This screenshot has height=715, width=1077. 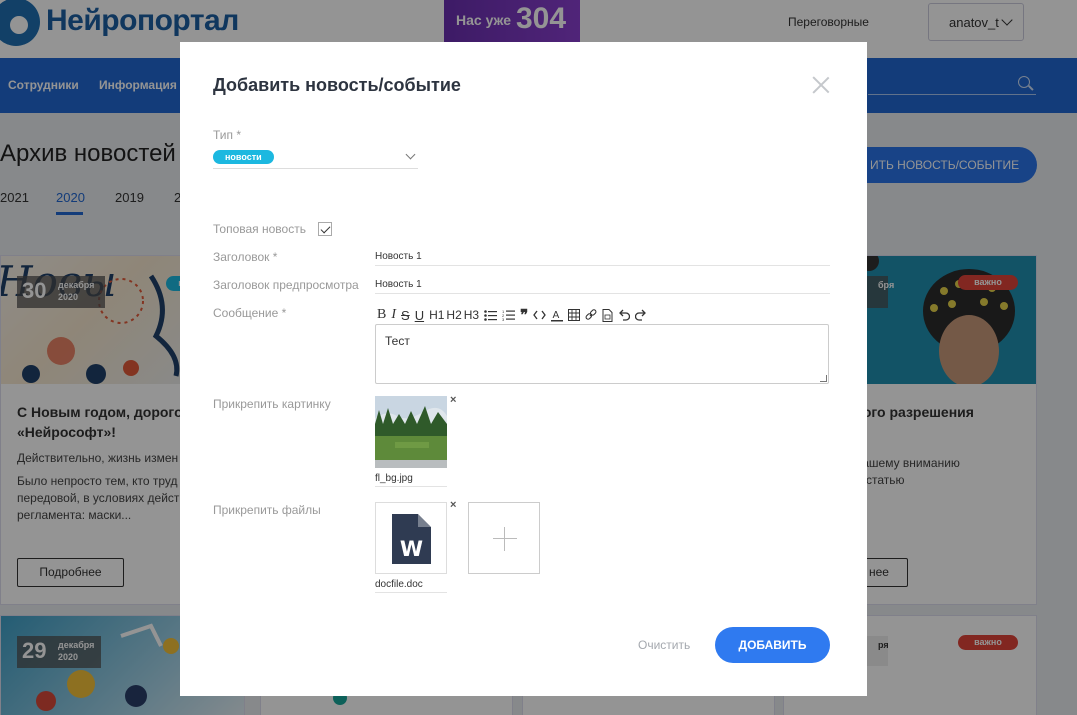 What do you see at coordinates (315, 157) in the screenshot?
I see `type-select: новости` at bounding box center [315, 157].